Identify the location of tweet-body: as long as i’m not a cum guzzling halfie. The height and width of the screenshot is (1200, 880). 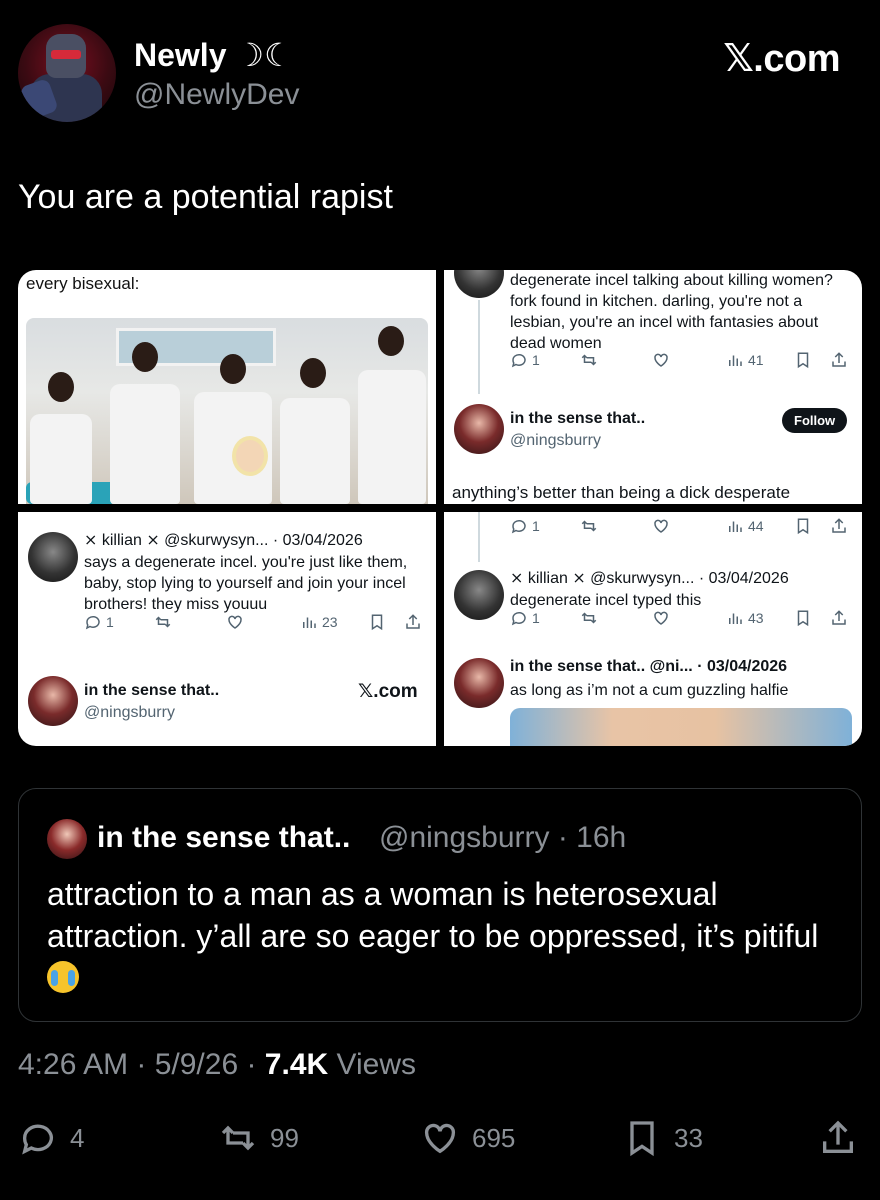
(649, 690).